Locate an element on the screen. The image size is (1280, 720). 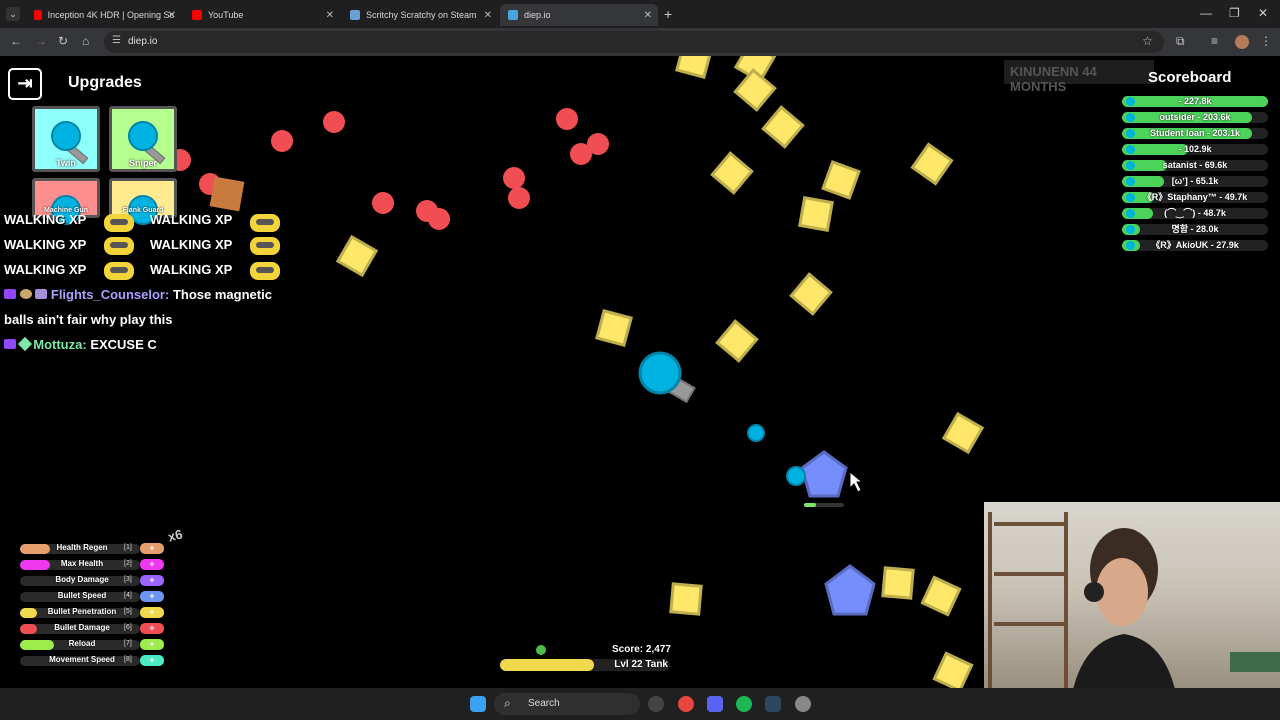
minimize-icon: — is located at coordinates (1206, 13).